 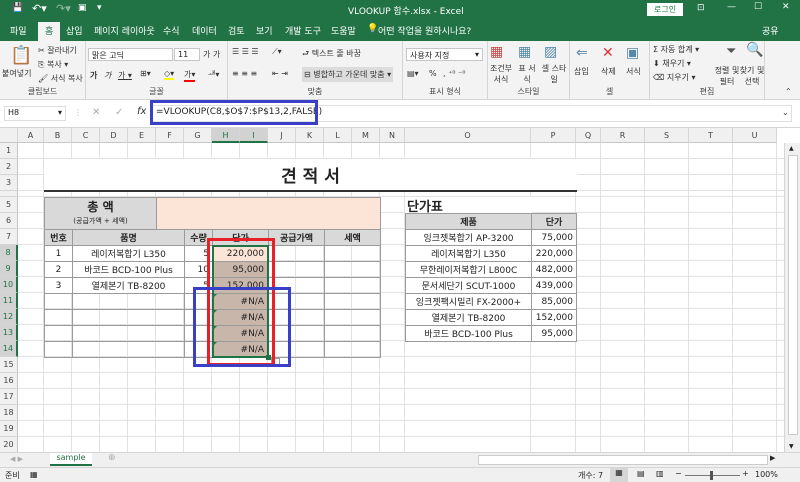 I want to click on align-left-icon: ≡ ≡ ≡, so click(x=244, y=73).